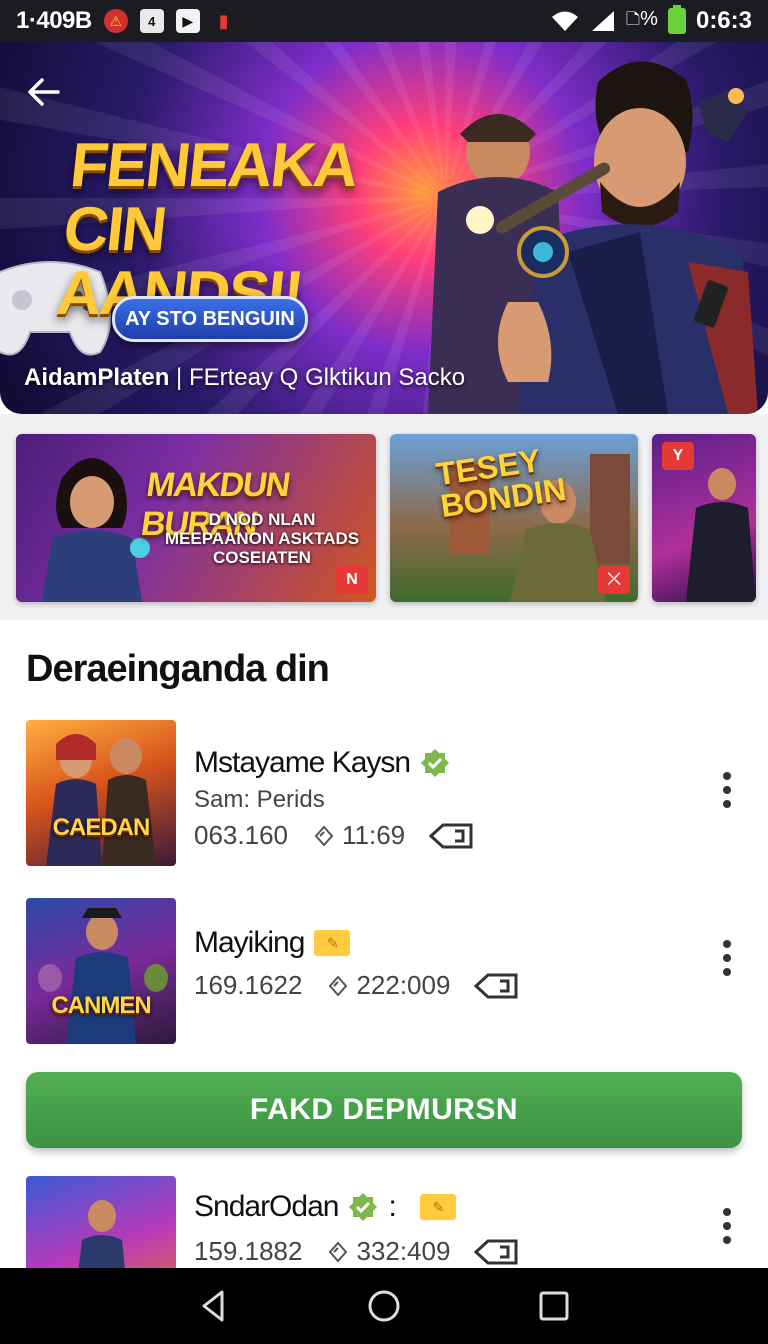 This screenshot has width=768, height=1344. I want to click on status-bar: 1·409B ⚠ 4 ▶ ▮ 🗅% 0:6:3, so click(384, 21).